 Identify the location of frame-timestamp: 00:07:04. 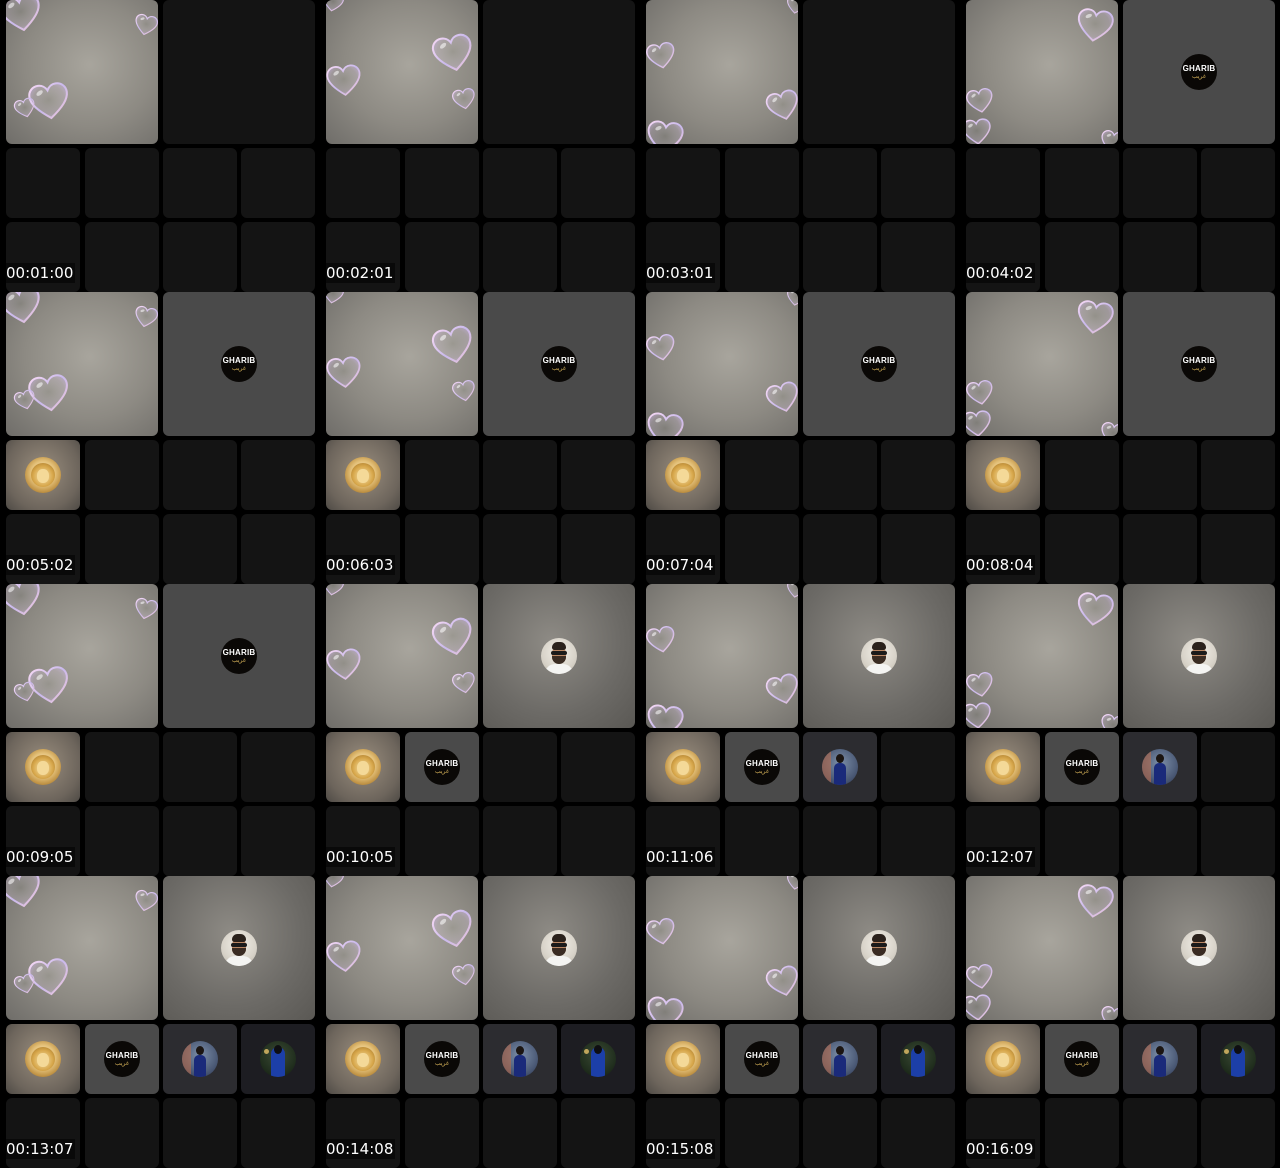
(680, 565).